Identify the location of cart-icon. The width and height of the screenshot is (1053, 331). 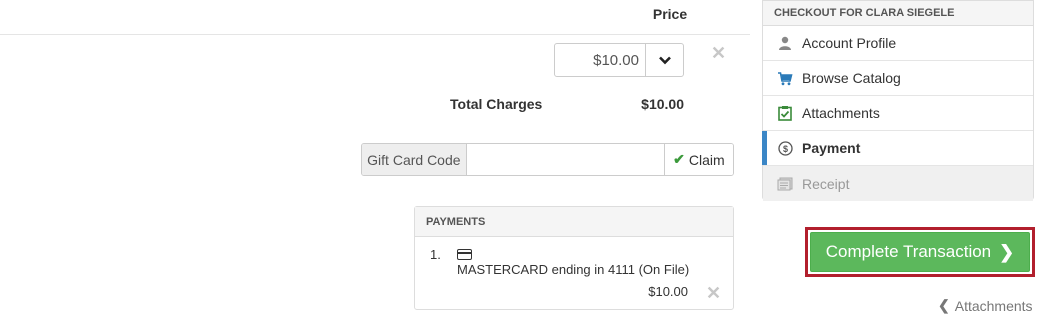
(785, 78).